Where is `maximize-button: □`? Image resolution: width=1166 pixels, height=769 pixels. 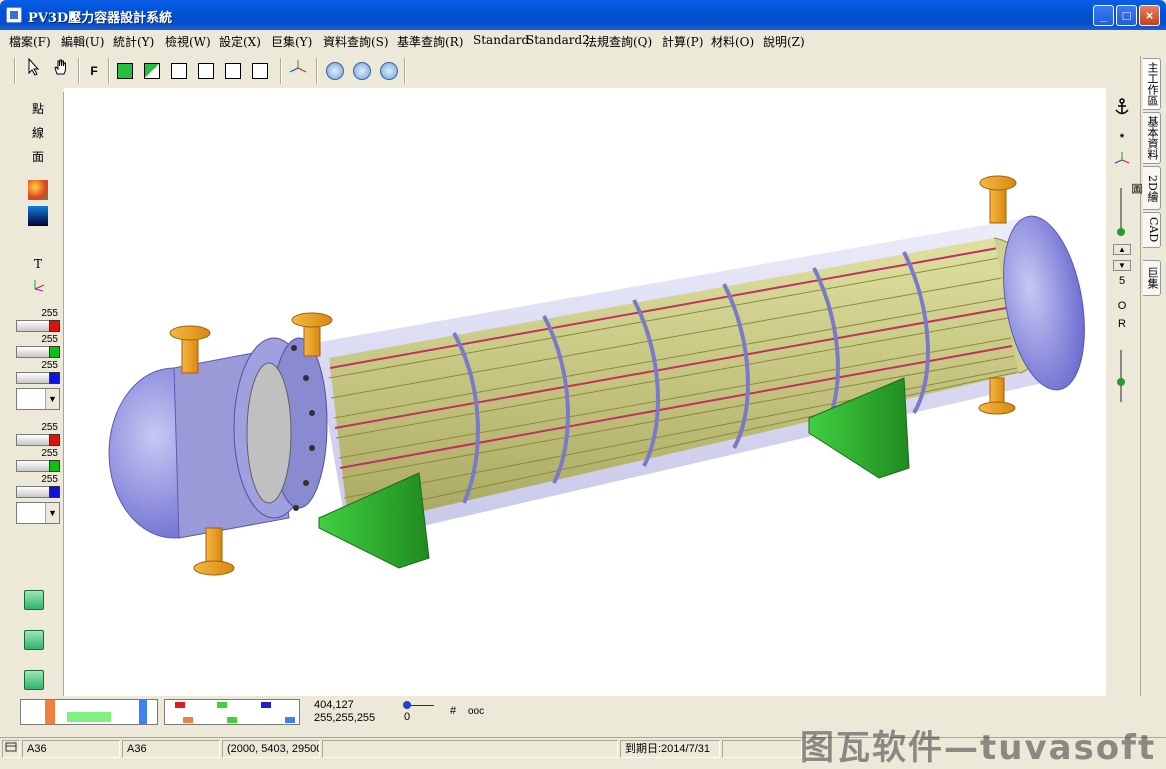 maximize-button: □ is located at coordinates (1126, 15).